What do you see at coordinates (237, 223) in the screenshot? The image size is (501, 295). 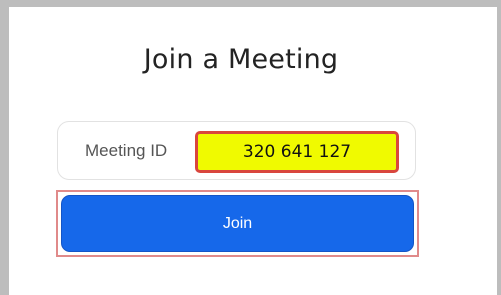 I see `join-button: Join` at bounding box center [237, 223].